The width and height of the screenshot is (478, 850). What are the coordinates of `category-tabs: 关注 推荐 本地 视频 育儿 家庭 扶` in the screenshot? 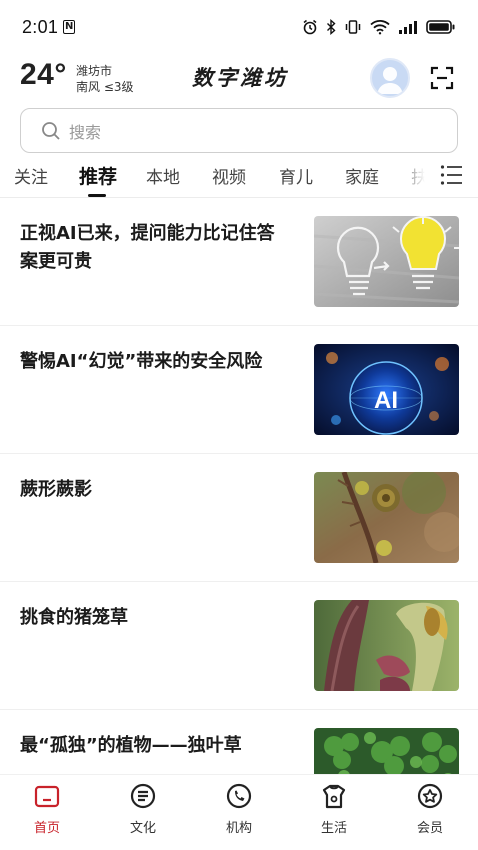 It's located at (239, 180).